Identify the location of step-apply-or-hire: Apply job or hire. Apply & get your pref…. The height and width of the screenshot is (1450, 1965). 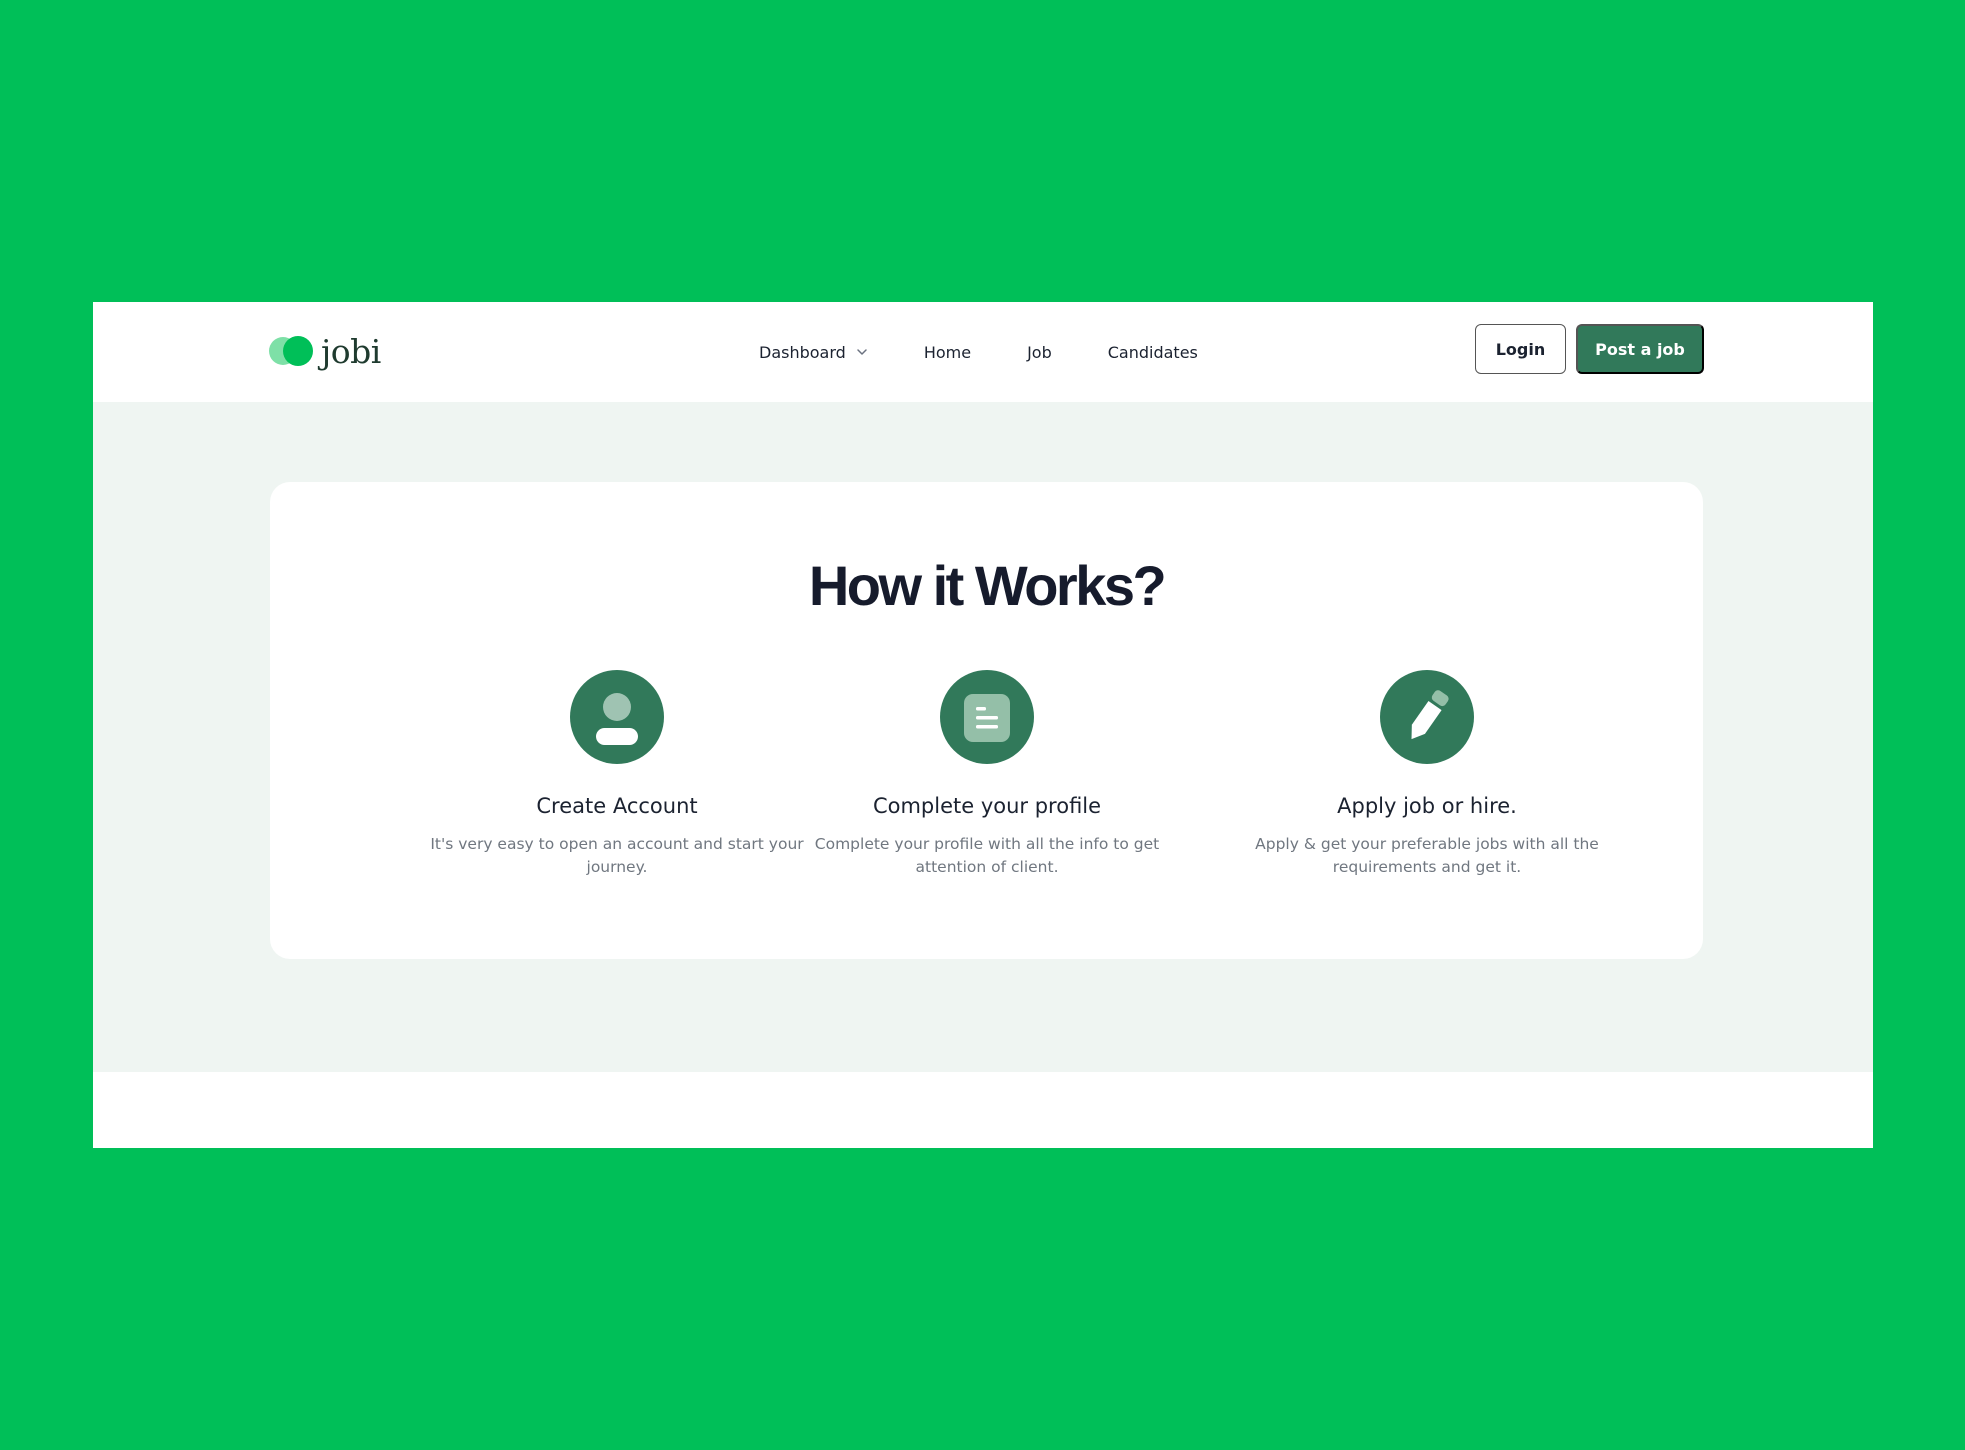
(1427, 774).